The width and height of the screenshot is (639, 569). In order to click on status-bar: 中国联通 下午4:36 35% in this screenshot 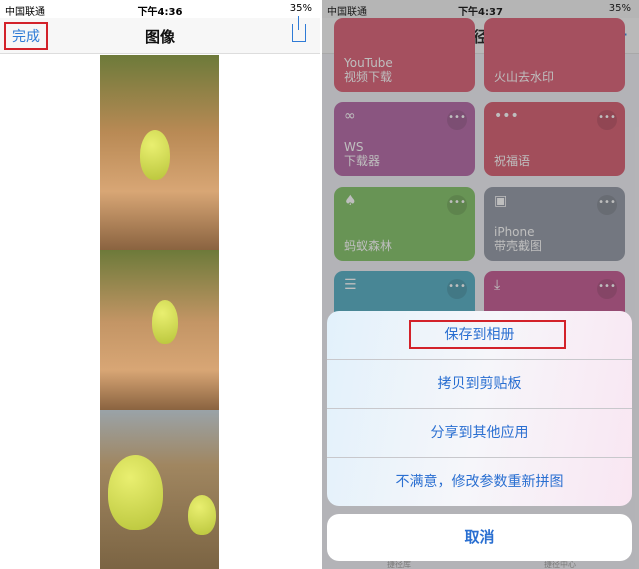, I will do `click(160, 9)`.